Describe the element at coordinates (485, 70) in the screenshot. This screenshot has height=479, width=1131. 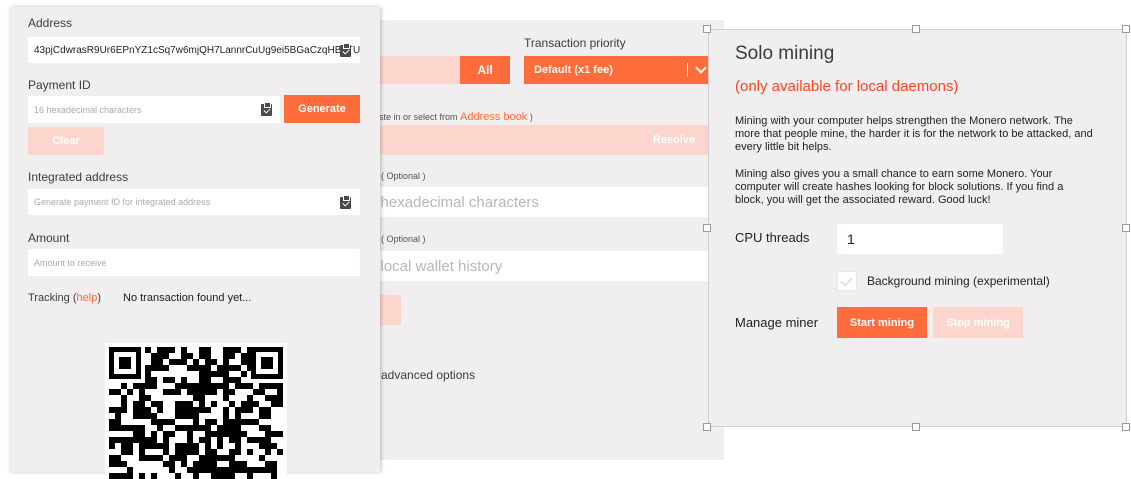
I see `all-button: All` at that location.